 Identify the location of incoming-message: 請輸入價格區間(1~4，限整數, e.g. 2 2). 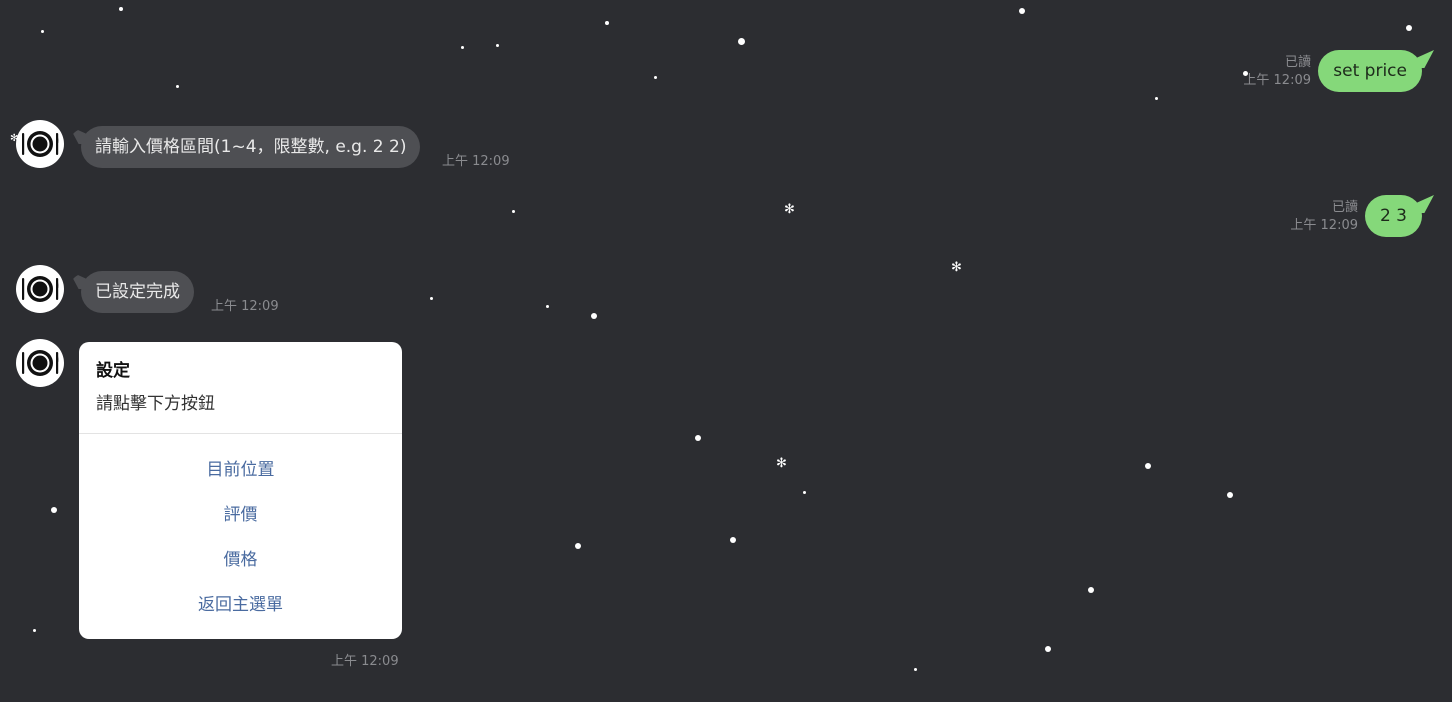
(251, 147).